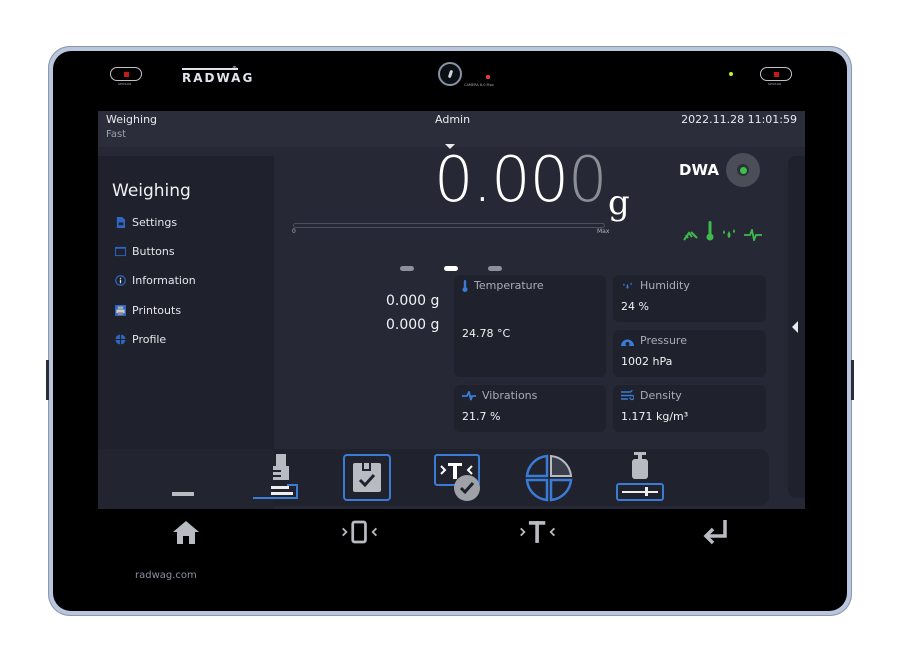  I want to click on weight-last-digit: 0, so click(587, 179).